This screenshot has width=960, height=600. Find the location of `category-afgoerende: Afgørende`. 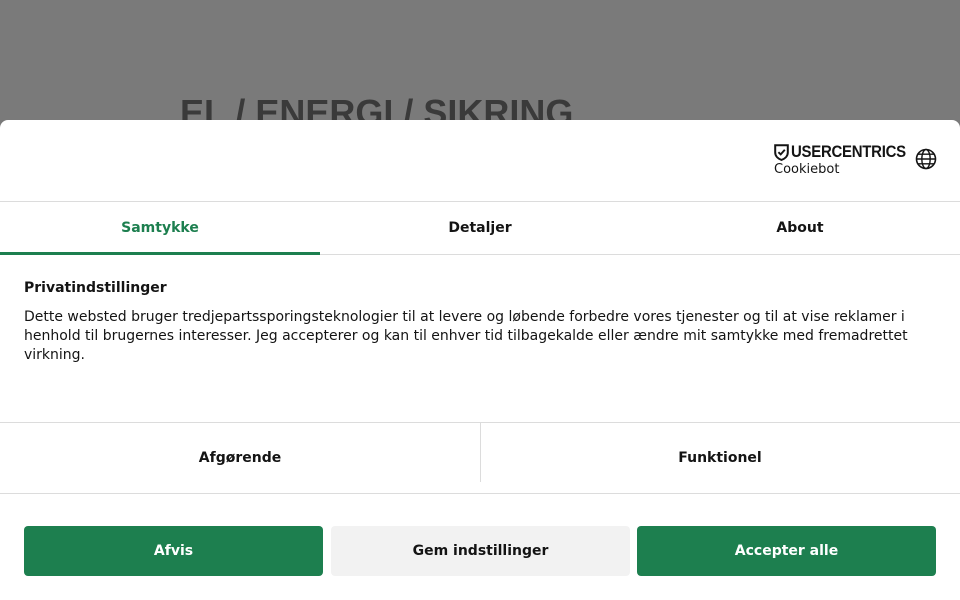

category-afgoerende: Afgørende is located at coordinates (240, 458).